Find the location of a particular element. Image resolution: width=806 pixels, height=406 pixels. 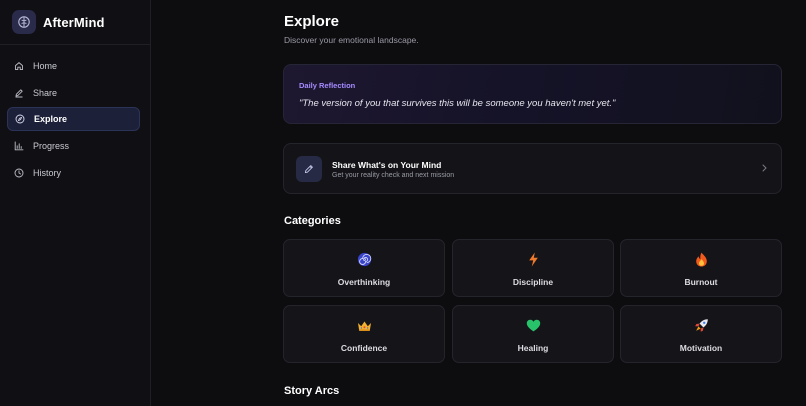

crown-icon is located at coordinates (364, 325).